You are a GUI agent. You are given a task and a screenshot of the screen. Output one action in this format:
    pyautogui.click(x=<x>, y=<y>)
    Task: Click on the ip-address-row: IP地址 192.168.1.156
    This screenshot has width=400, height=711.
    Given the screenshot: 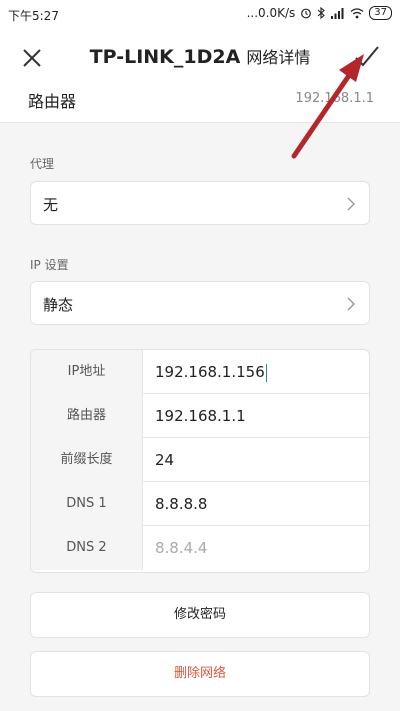 What is the action you would take?
    pyautogui.click(x=200, y=372)
    